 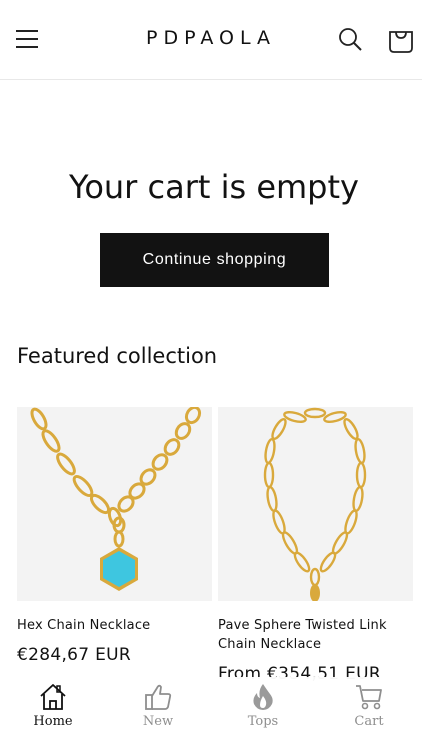 What do you see at coordinates (158, 721) in the screenshot?
I see `tab-label: New` at bounding box center [158, 721].